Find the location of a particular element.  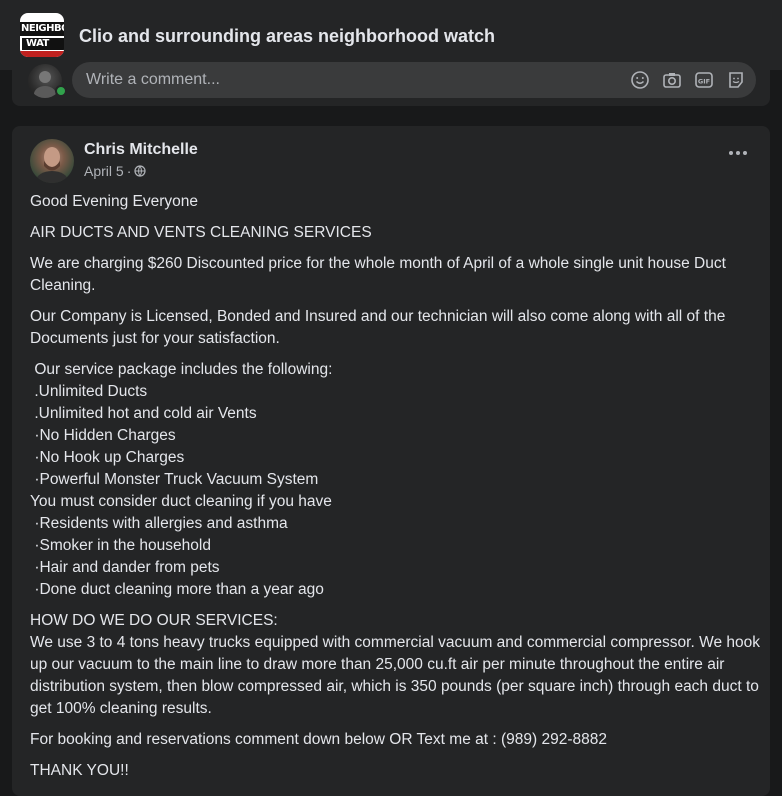

more-options-icon is located at coordinates (738, 153).